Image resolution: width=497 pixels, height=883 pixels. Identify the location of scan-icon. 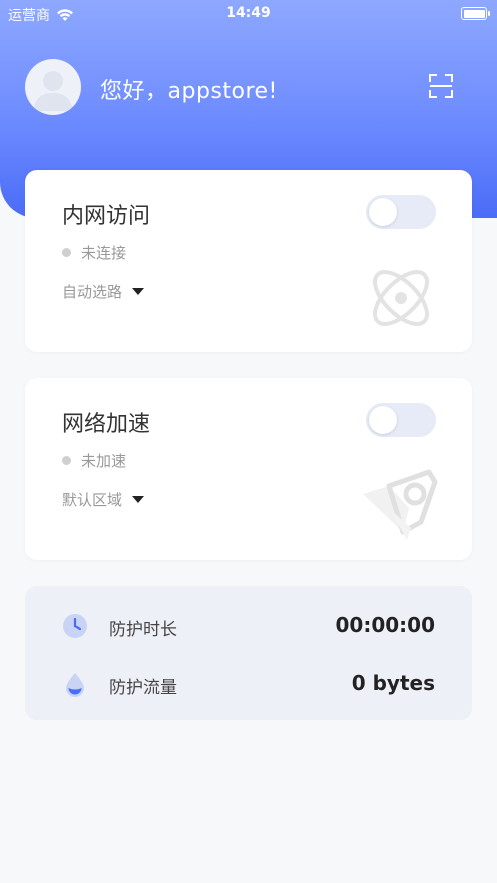
(441, 86).